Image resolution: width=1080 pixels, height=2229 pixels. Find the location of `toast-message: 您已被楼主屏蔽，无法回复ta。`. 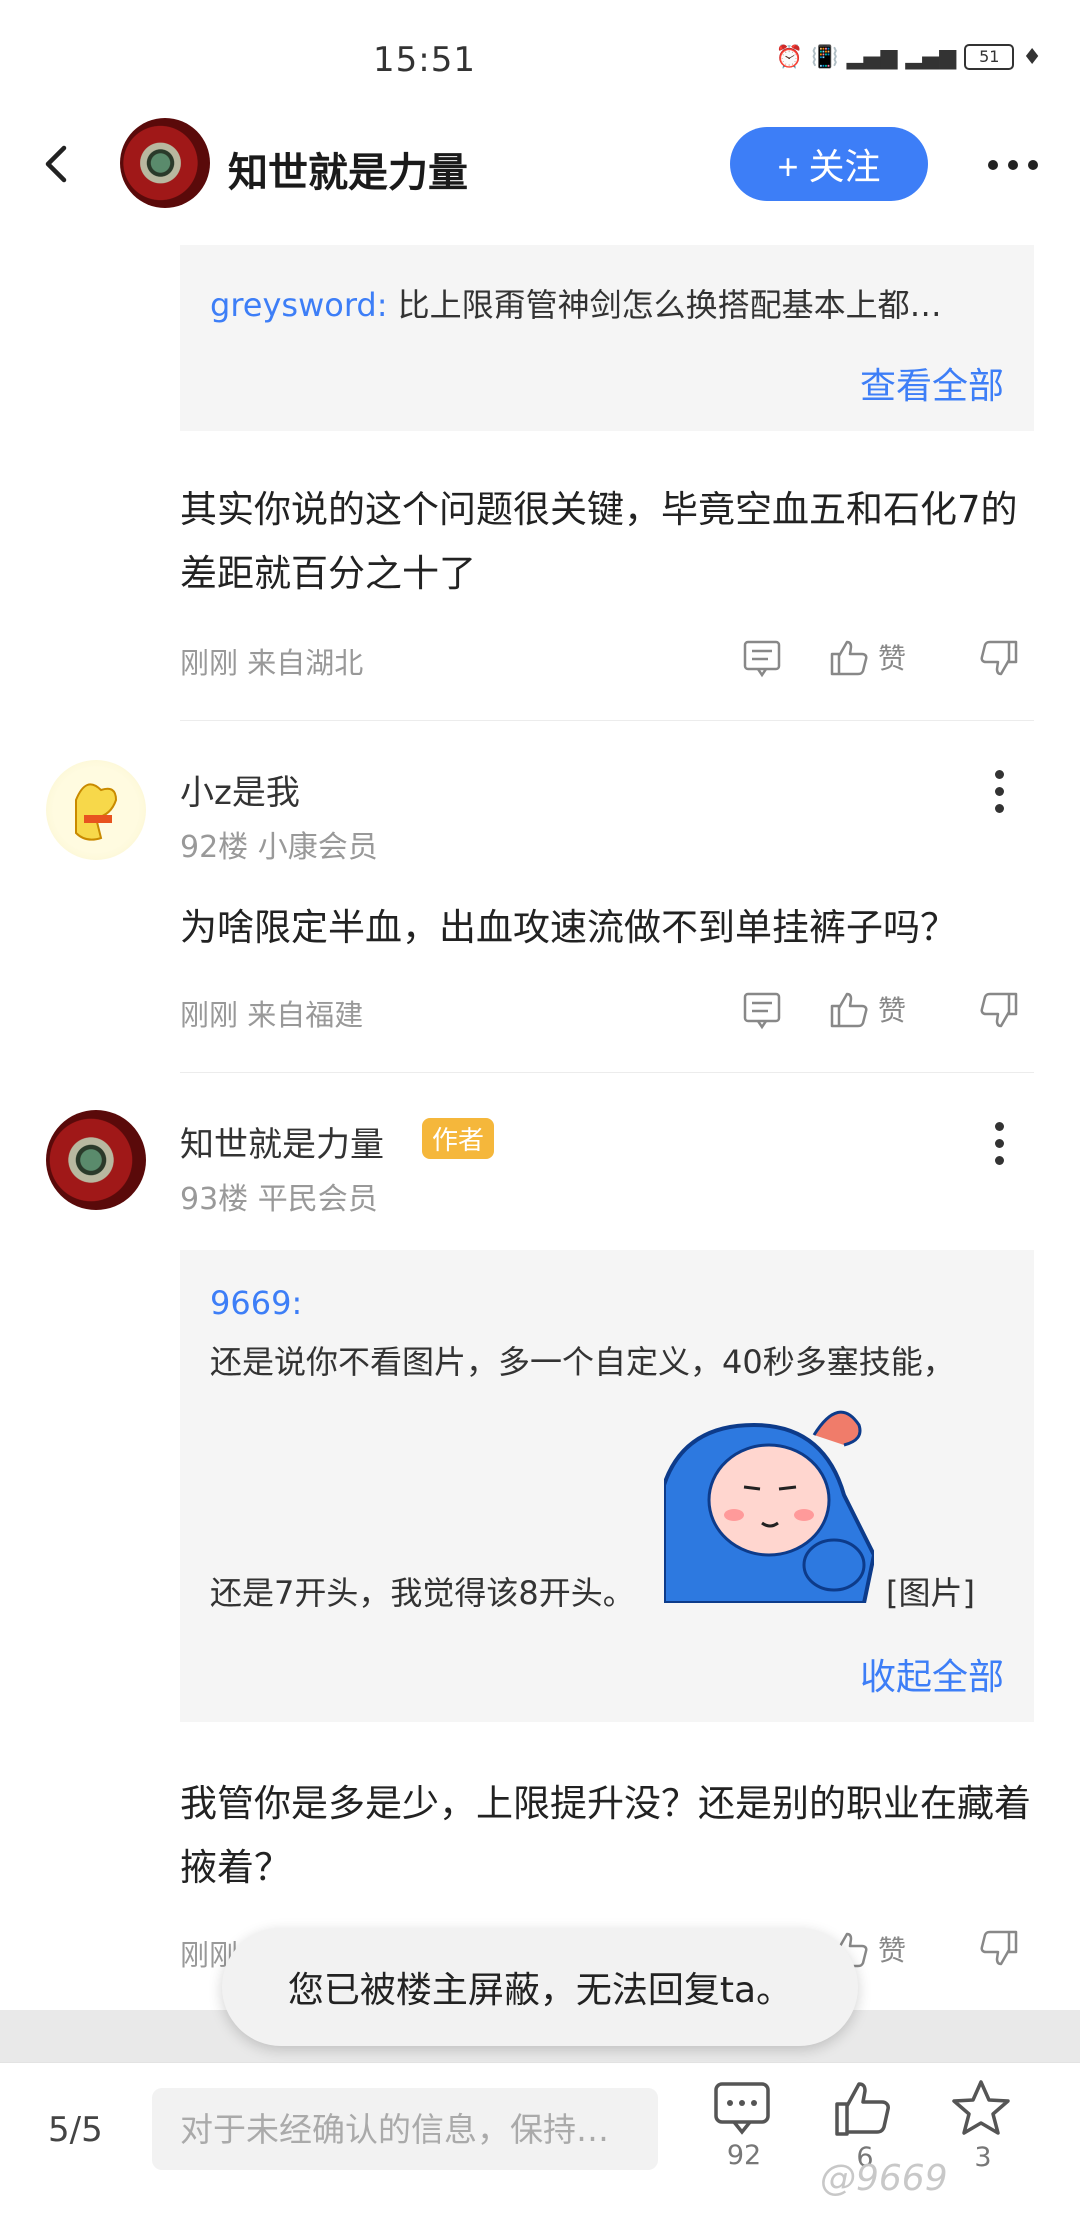

toast-message: 您已被楼主屏蔽，无法回复ta。 is located at coordinates (540, 1987).